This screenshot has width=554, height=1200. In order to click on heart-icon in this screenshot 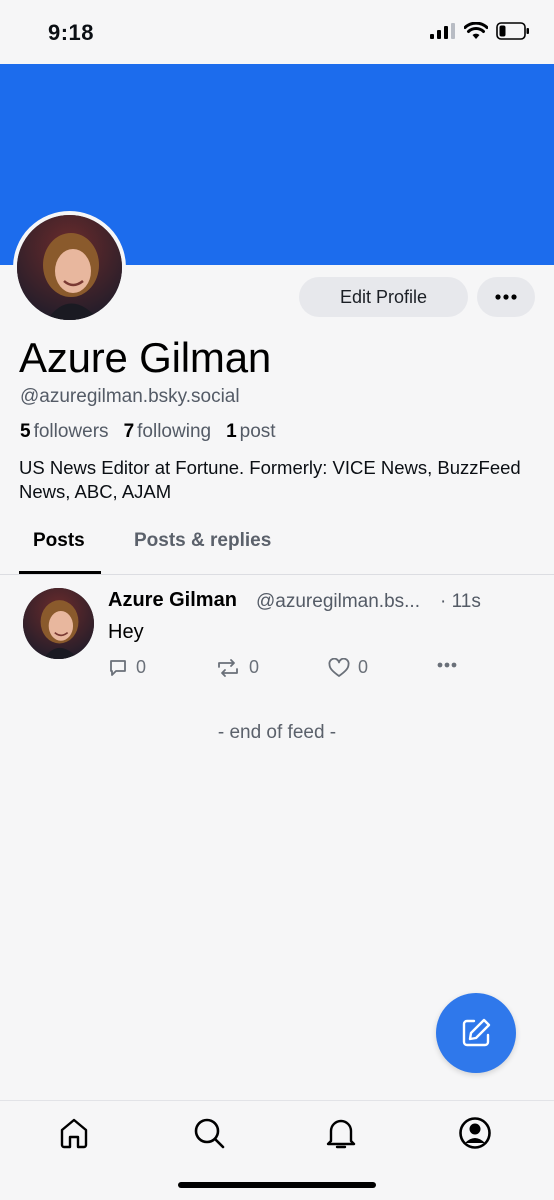, I will do `click(339, 667)`.